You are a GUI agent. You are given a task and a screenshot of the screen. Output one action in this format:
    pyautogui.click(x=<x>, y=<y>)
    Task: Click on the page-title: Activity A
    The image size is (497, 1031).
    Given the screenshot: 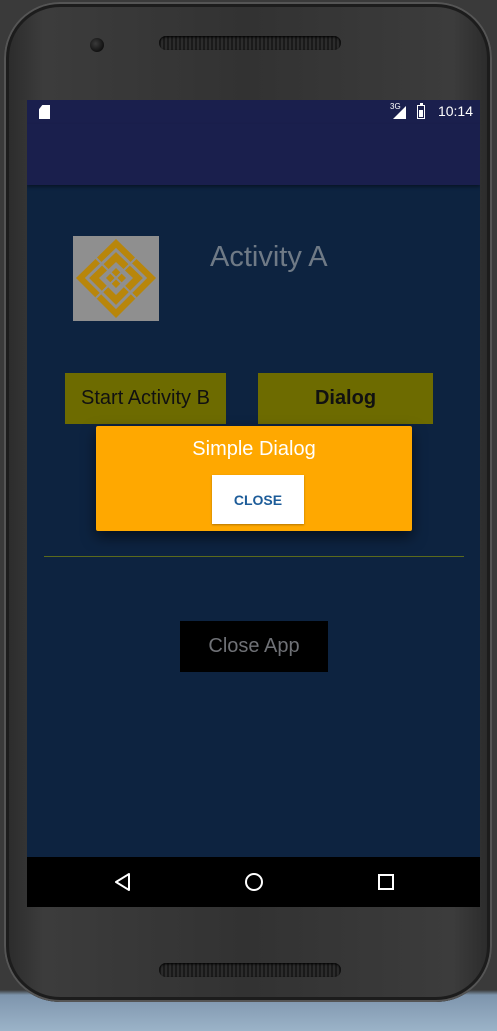 What is the action you would take?
    pyautogui.click(x=269, y=257)
    